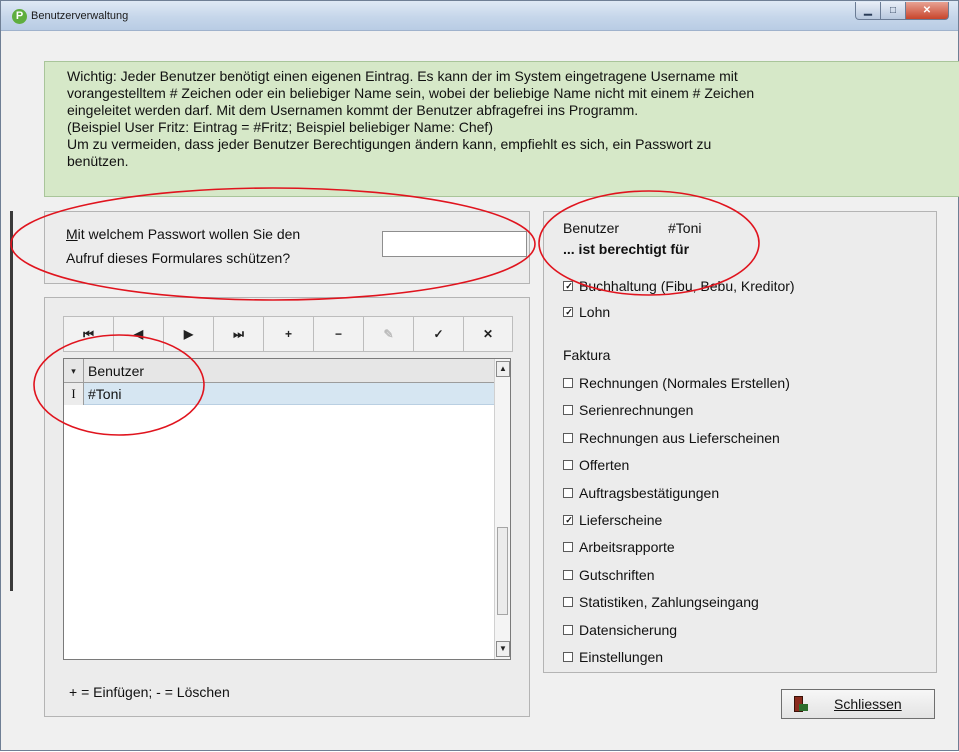 Image resolution: width=959 pixels, height=752 pixels. Describe the element at coordinates (595, 312) in the screenshot. I see `permission-label: Lohn` at that location.